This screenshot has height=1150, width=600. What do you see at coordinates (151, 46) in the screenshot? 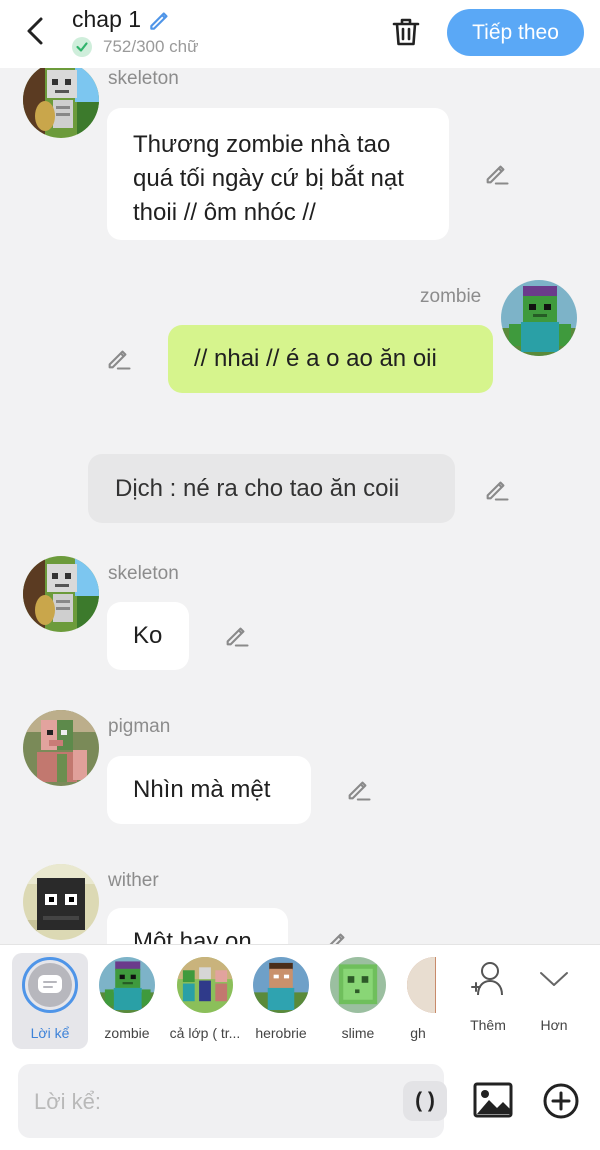
I see `word-count: 752/300 chữ` at bounding box center [151, 46].